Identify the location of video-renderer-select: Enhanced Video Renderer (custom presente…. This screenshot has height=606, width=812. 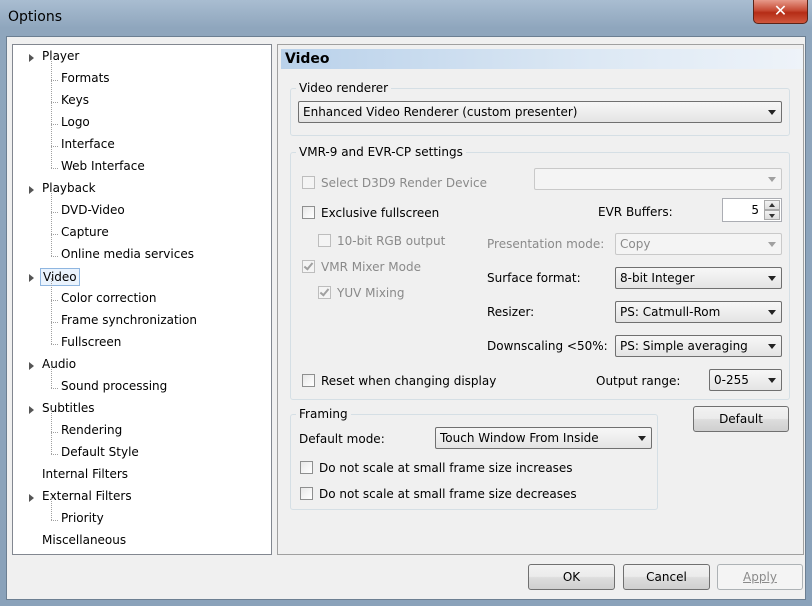
(540, 112).